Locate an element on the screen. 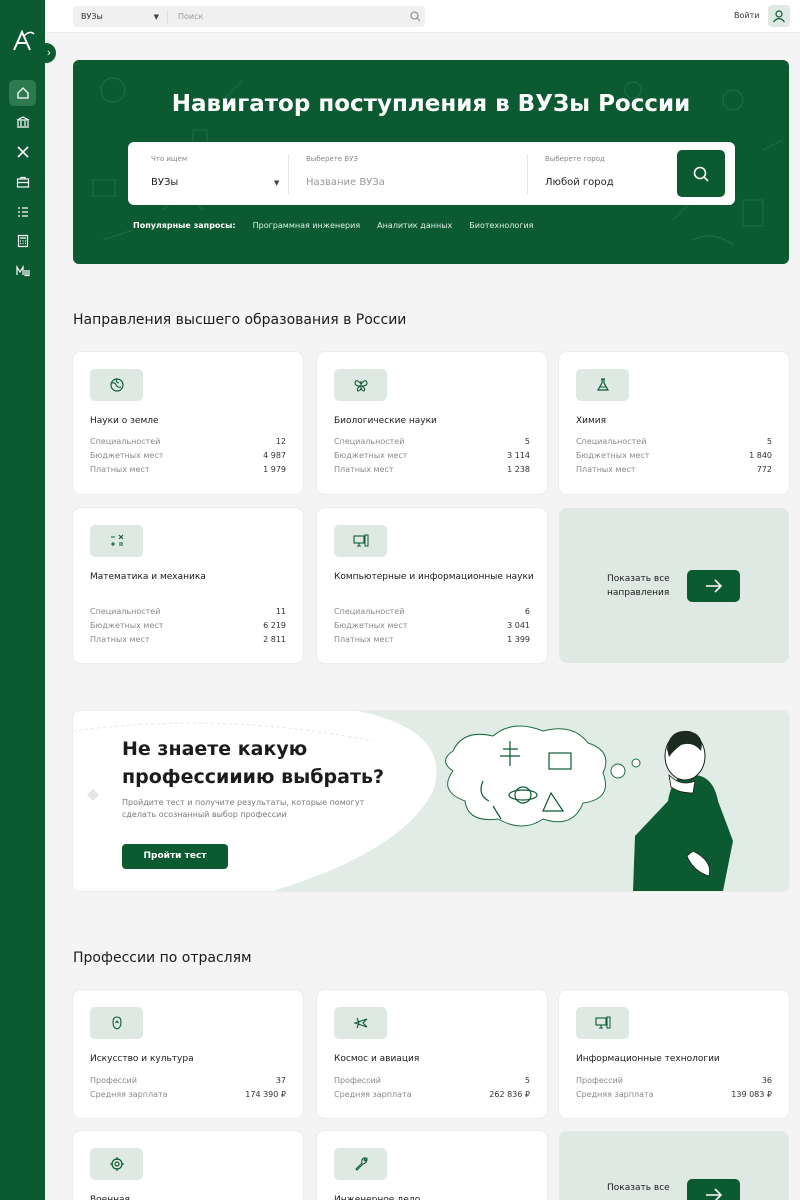 The height and width of the screenshot is (1200, 800). stat-row: Платных мест 1 399 is located at coordinates (432, 640).